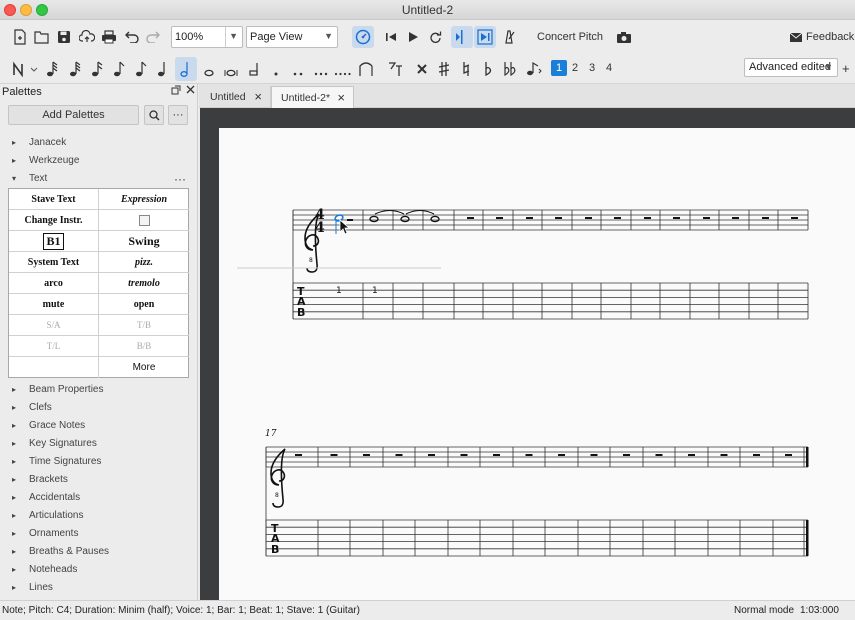  What do you see at coordinates (176, 91) in the screenshot?
I see `undock-icon` at bounding box center [176, 91].